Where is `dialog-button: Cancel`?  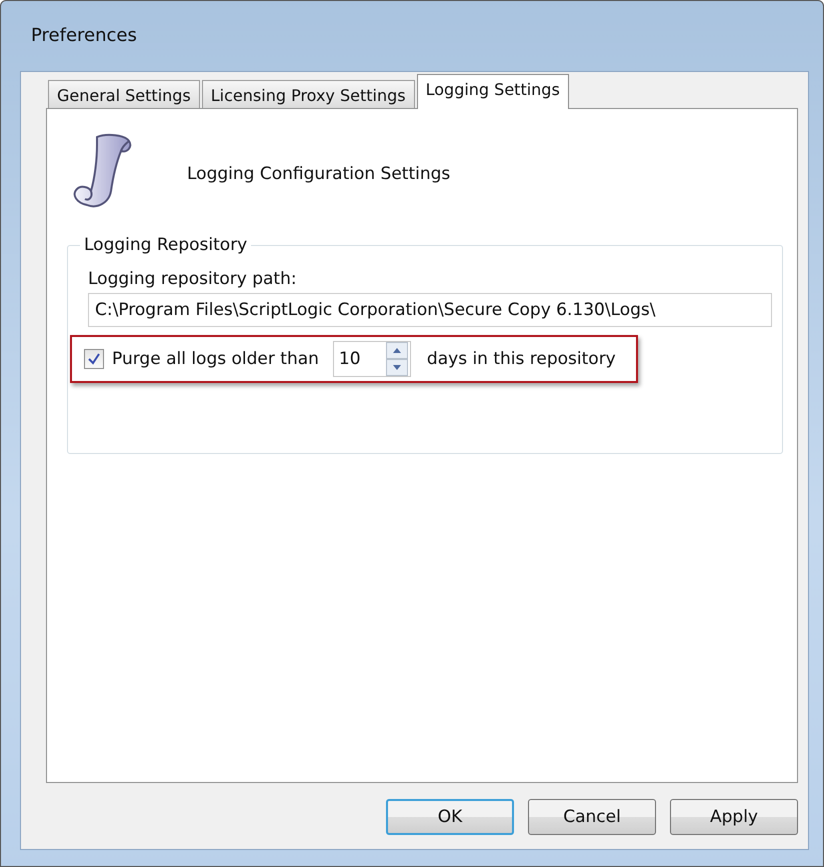
dialog-button: Cancel is located at coordinates (592, 817).